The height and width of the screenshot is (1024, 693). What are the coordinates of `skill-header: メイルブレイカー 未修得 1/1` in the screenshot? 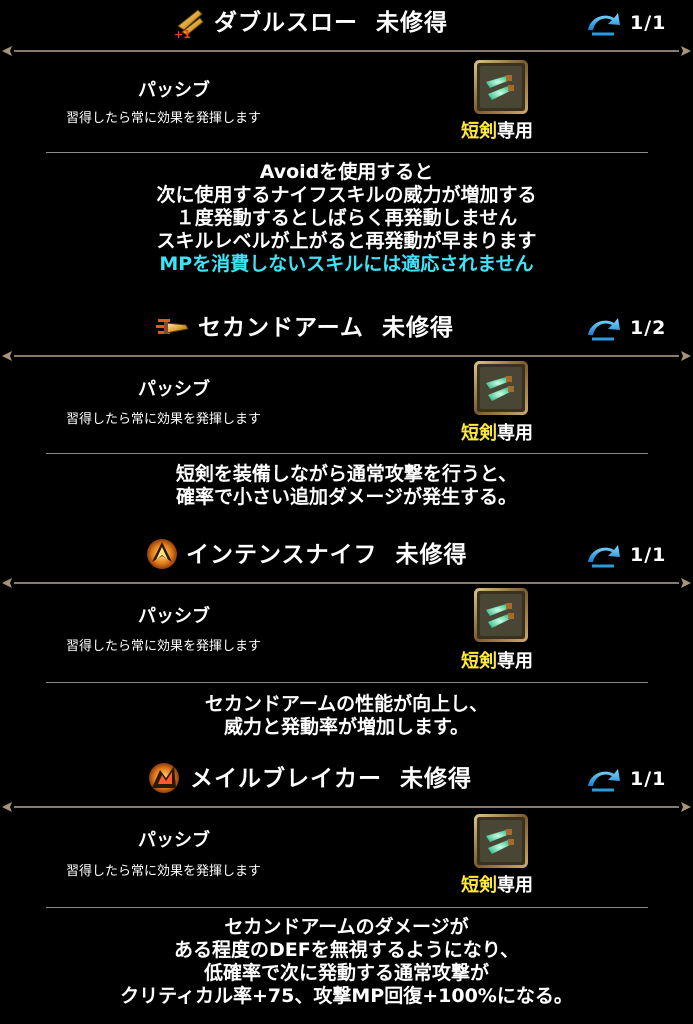 It's located at (346, 779).